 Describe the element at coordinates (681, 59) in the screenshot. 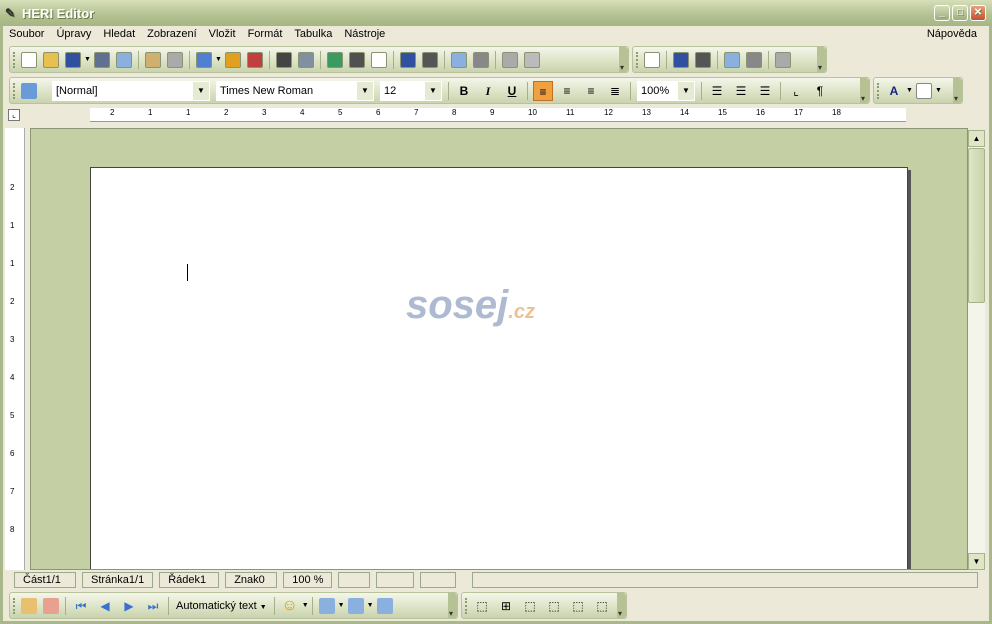

I see `merge-cells-icon` at that location.